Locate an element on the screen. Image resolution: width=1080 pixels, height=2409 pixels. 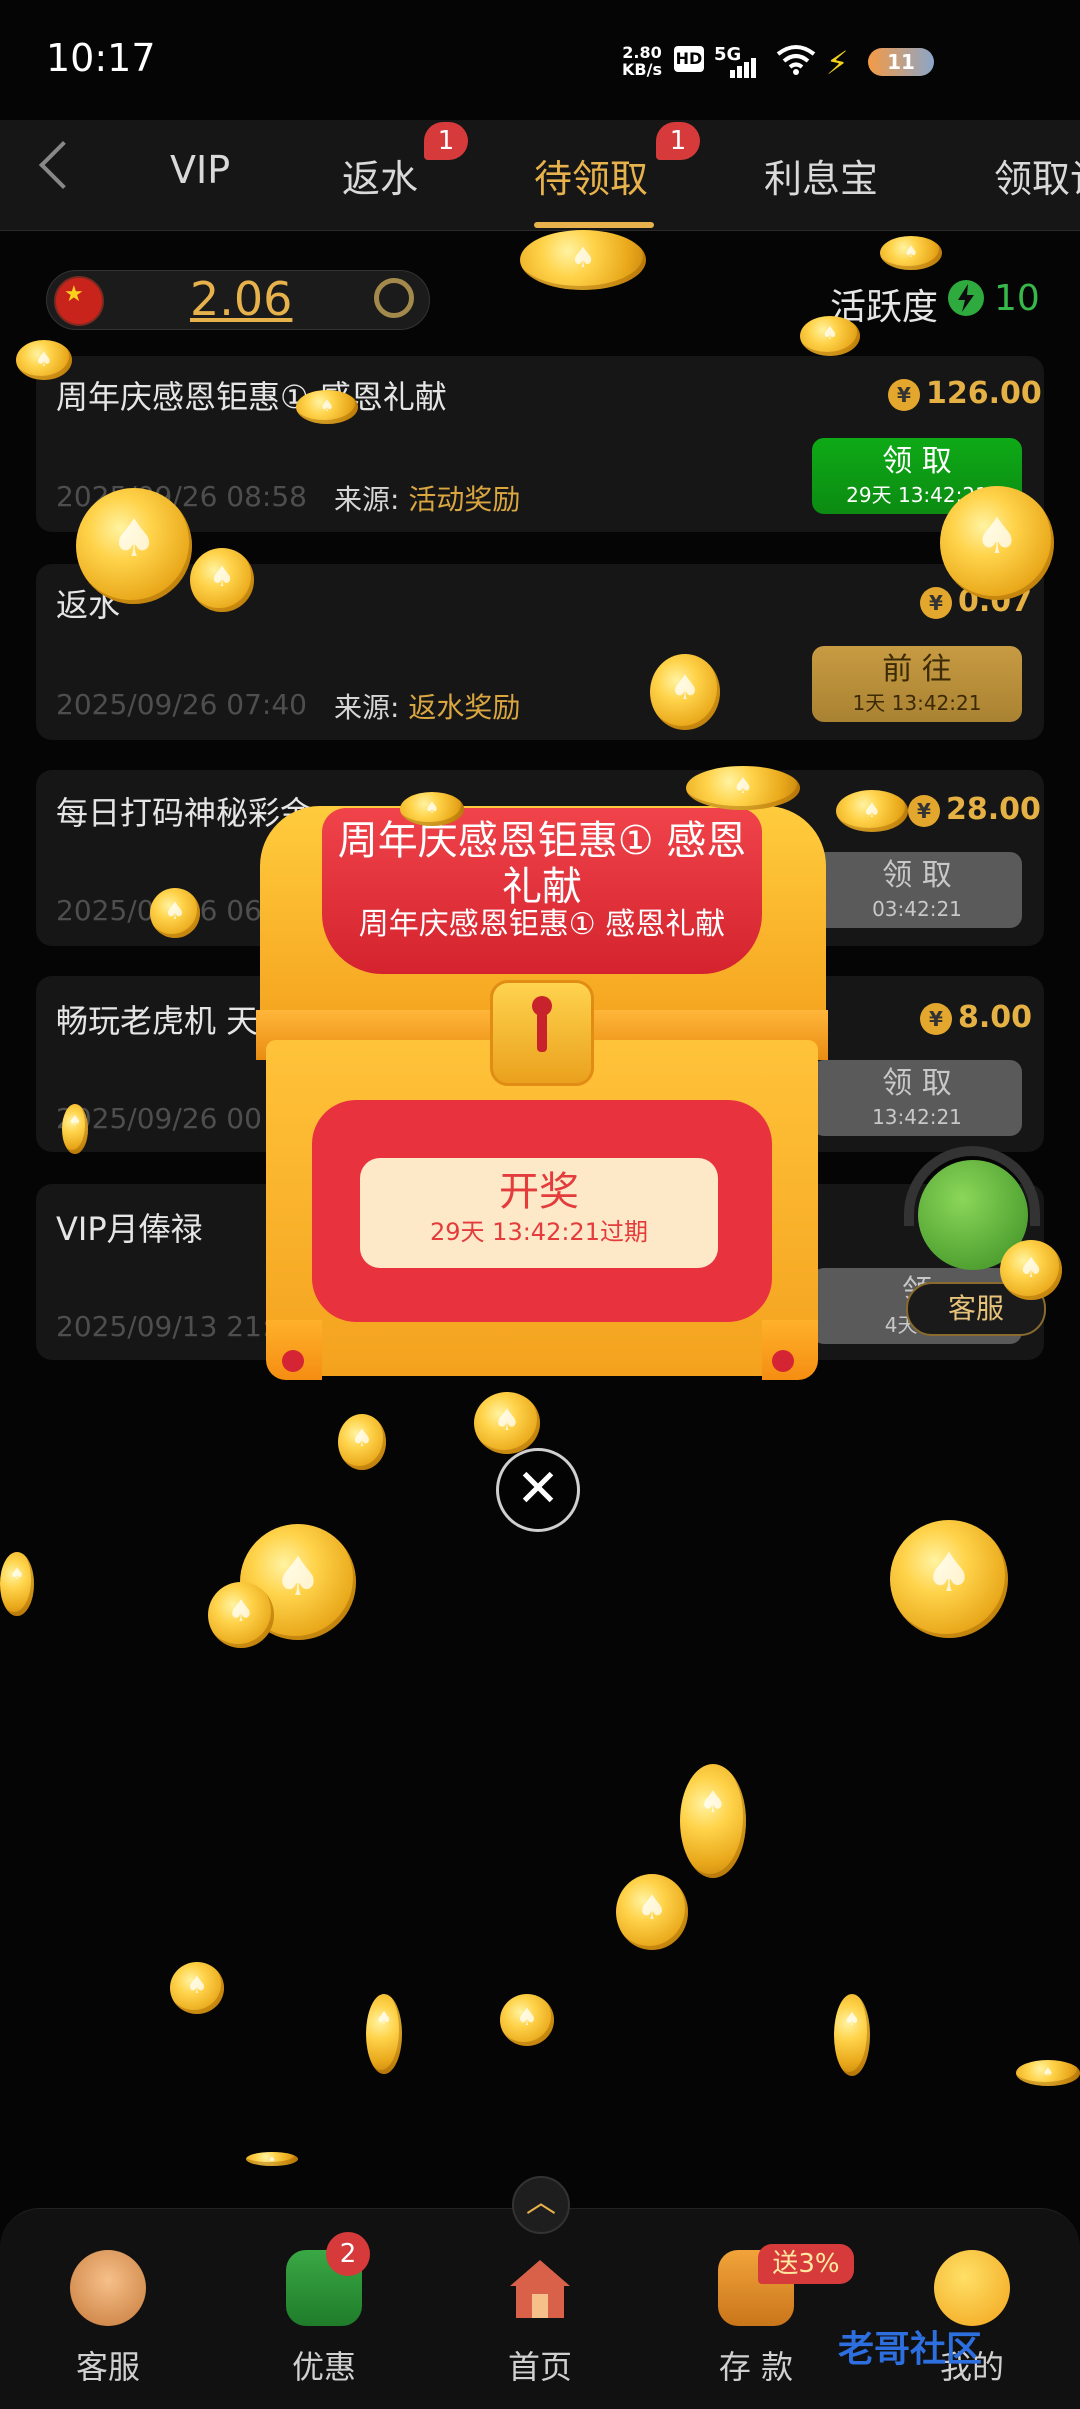
nav-deposit-label: 存 款 is located at coordinates (756, 2367).